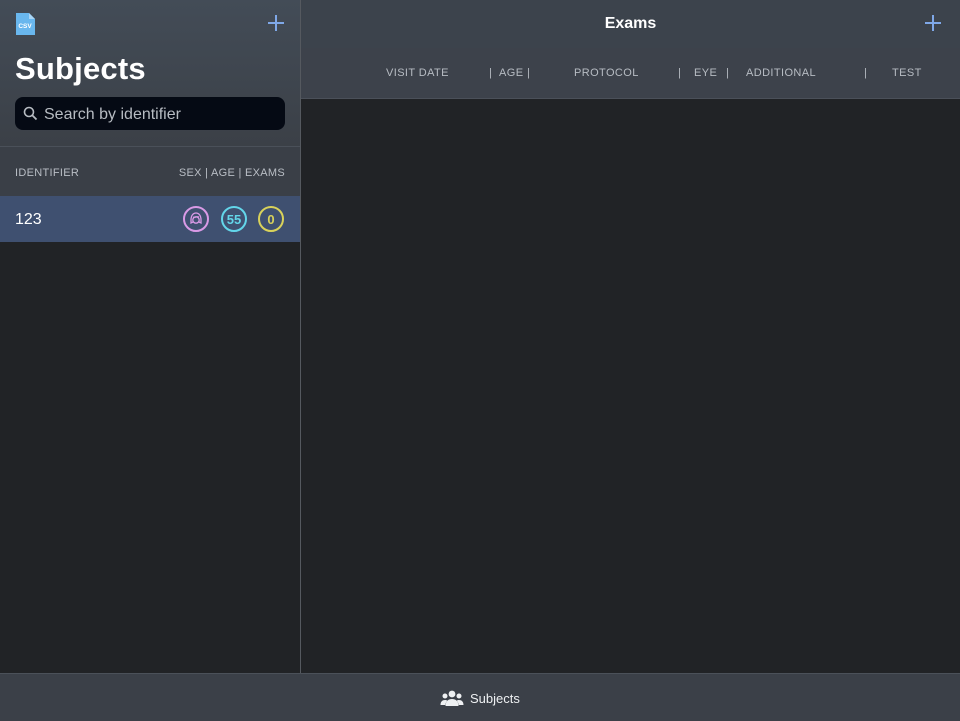 The image size is (960, 721). I want to click on age-badge: 55, so click(234, 219).